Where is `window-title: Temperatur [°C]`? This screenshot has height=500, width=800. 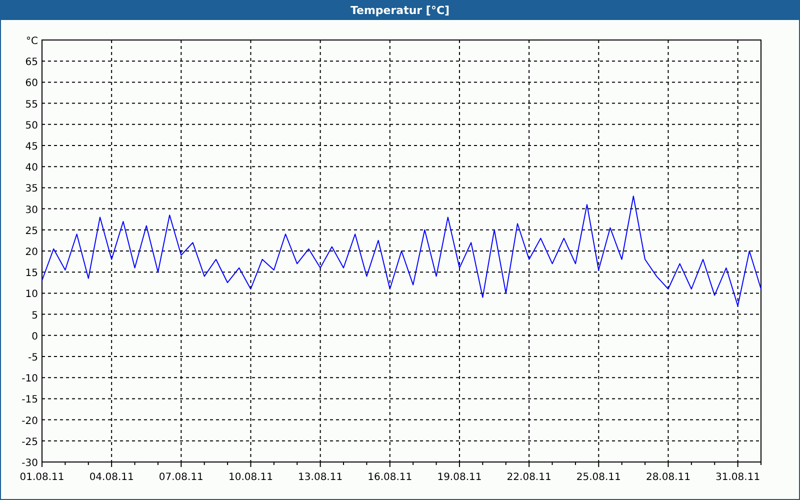 window-title: Temperatur [°C] is located at coordinates (400, 10).